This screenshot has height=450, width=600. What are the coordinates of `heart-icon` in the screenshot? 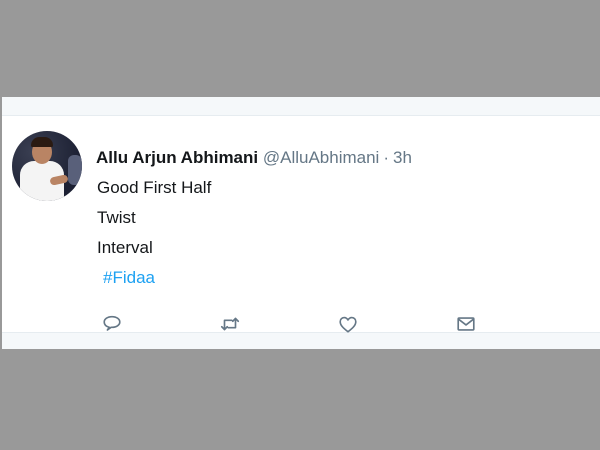 It's located at (348, 324).